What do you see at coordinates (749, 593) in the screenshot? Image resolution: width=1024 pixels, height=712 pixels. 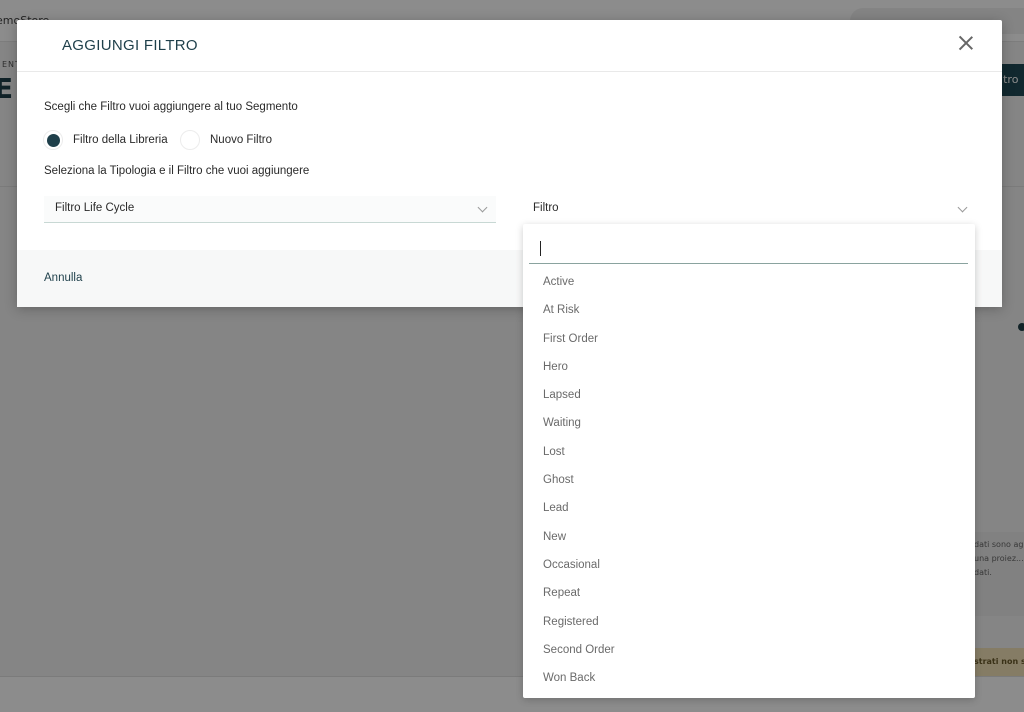 I see `dropdown-option: Repeat` at bounding box center [749, 593].